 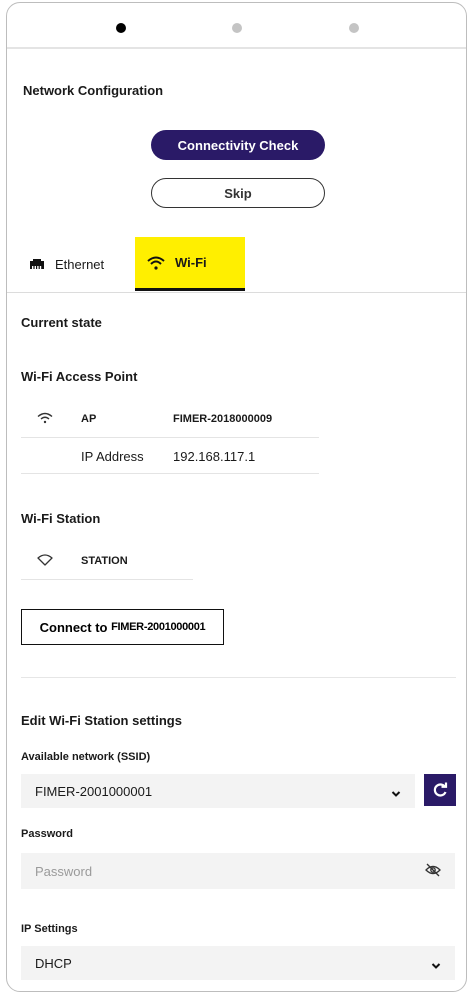 I want to click on ap-row: AP FIMER-2018000009, so click(x=170, y=420).